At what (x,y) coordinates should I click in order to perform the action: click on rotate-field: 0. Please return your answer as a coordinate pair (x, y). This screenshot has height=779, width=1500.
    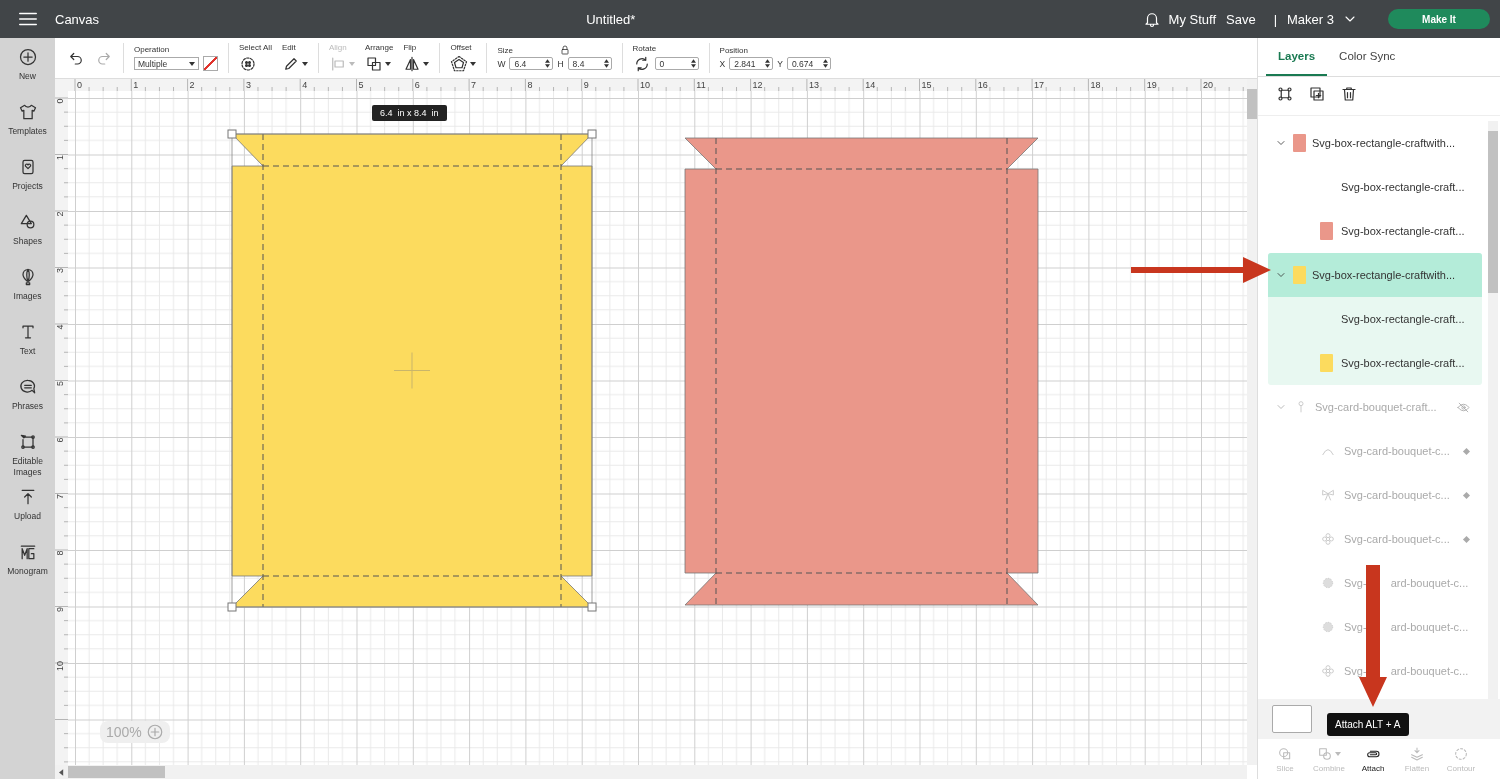
    Looking at the image, I should click on (676, 63).